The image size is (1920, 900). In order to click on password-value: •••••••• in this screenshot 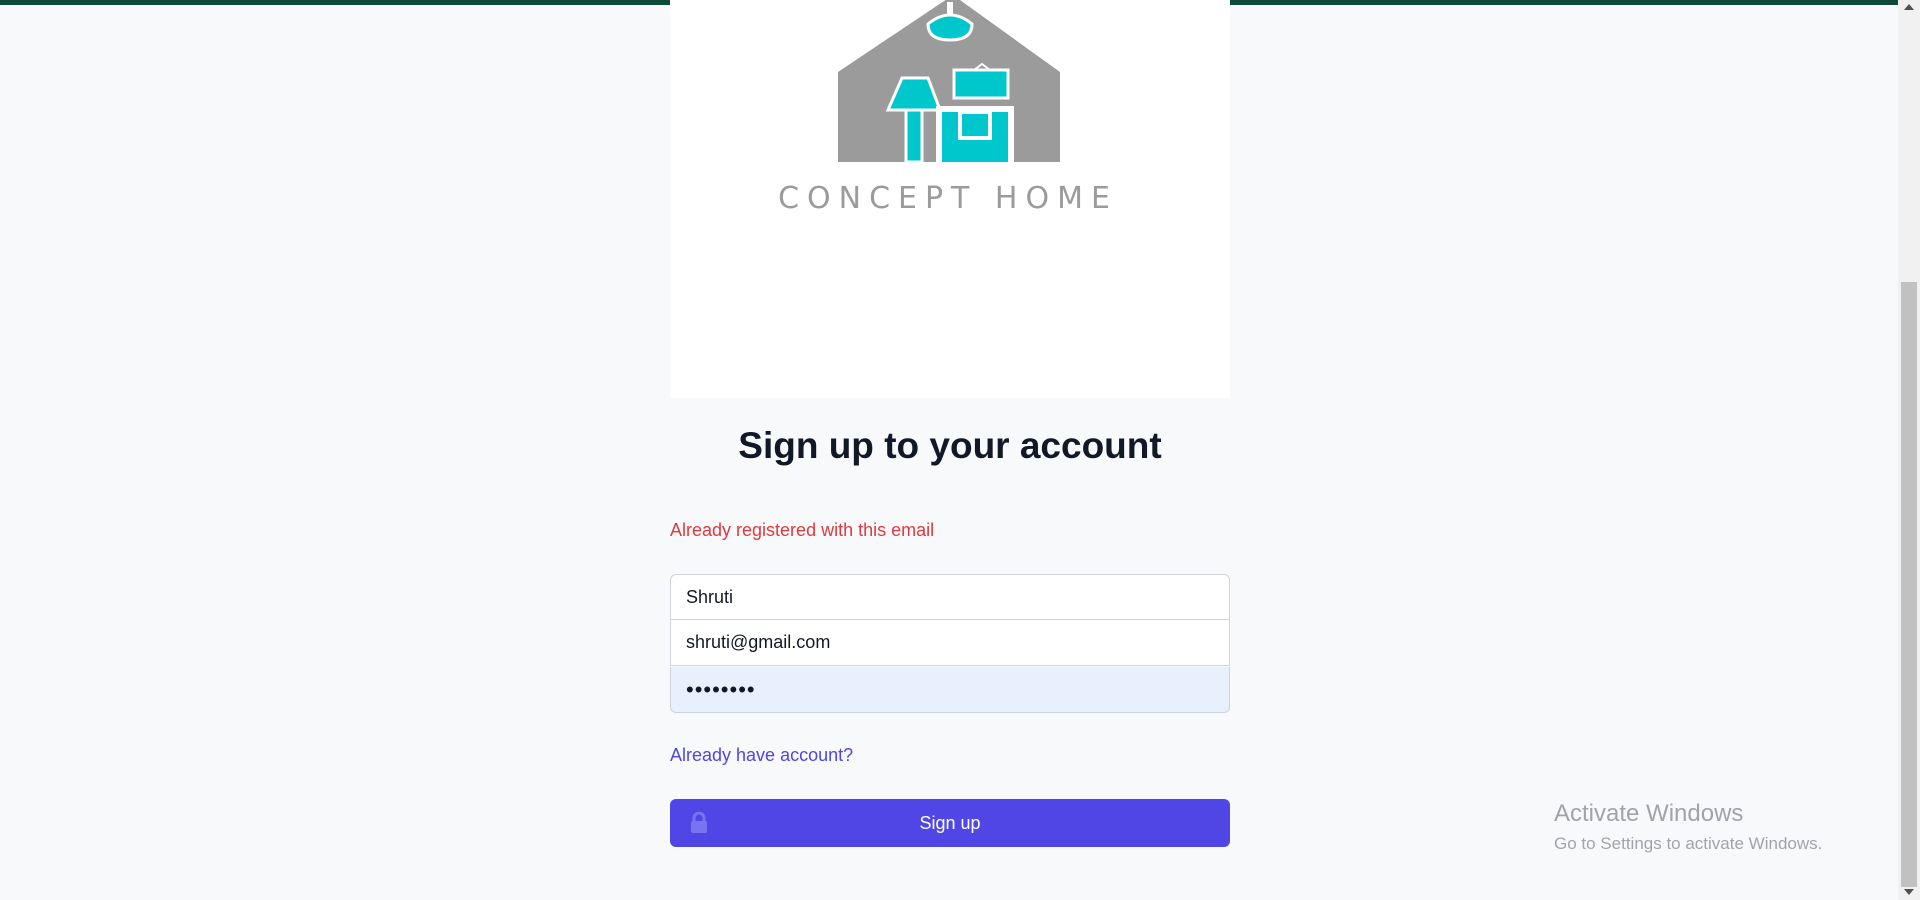, I will do `click(721, 689)`.